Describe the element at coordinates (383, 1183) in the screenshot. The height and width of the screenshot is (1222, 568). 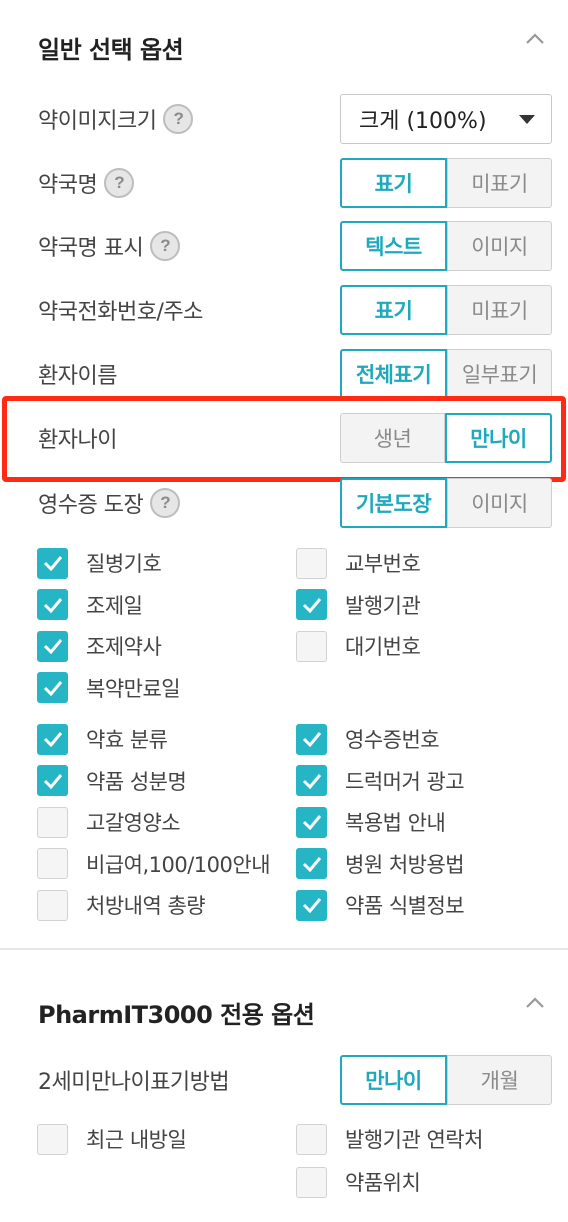
I see `checkbox-label: 약품위치` at that location.